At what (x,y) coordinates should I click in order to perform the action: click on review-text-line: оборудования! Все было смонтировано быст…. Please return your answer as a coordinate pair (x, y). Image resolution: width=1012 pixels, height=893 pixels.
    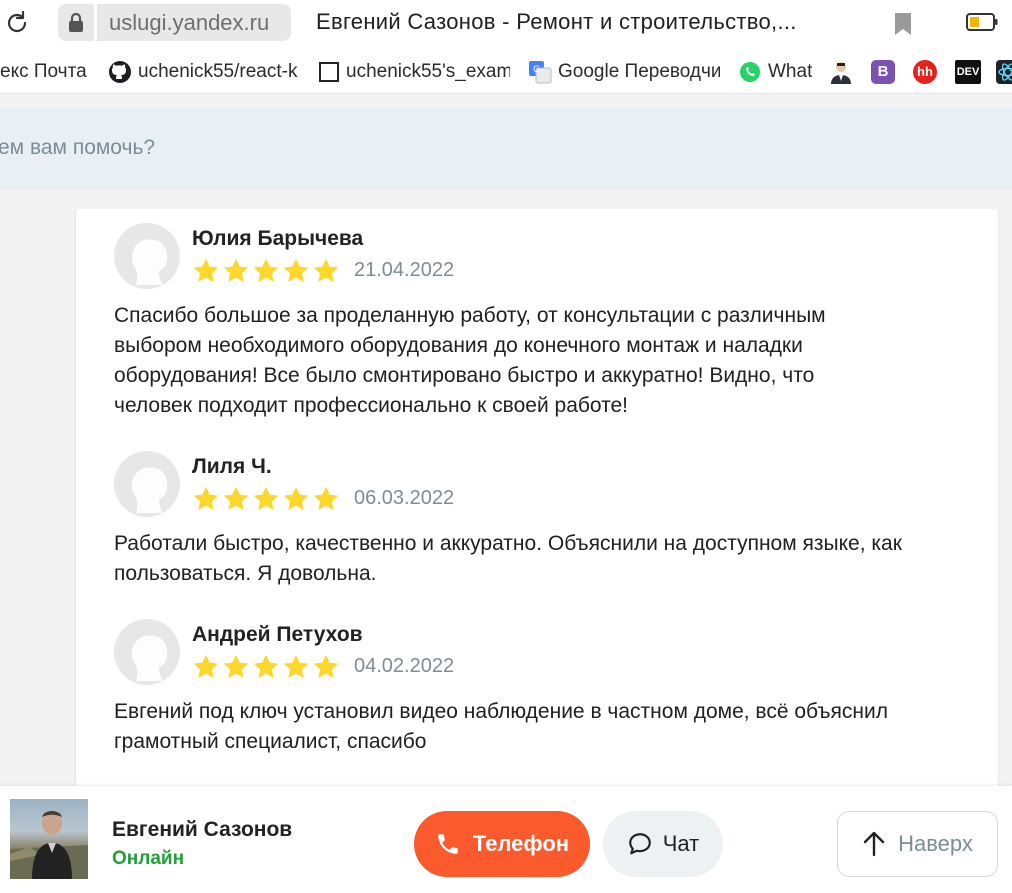
    Looking at the image, I should click on (464, 375).